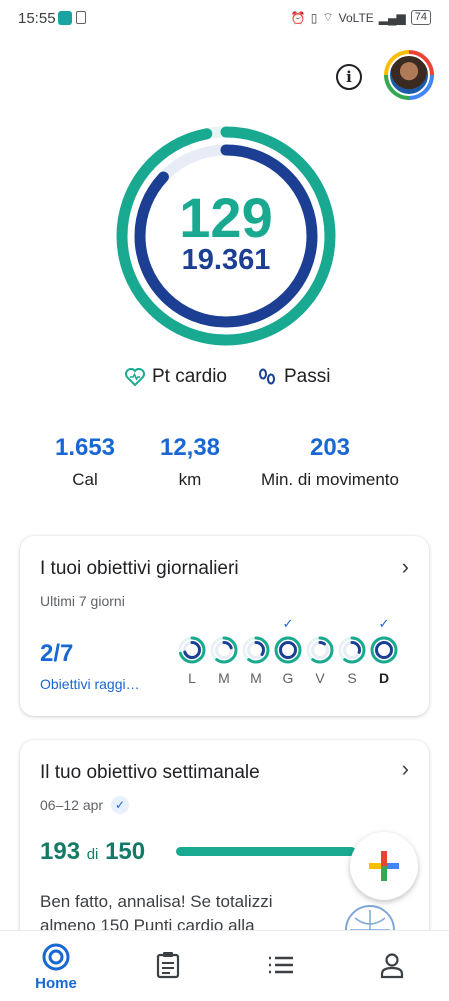 The width and height of the screenshot is (449, 1001). Describe the element at coordinates (120, 805) in the screenshot. I see `check-icon: ✓` at that location.